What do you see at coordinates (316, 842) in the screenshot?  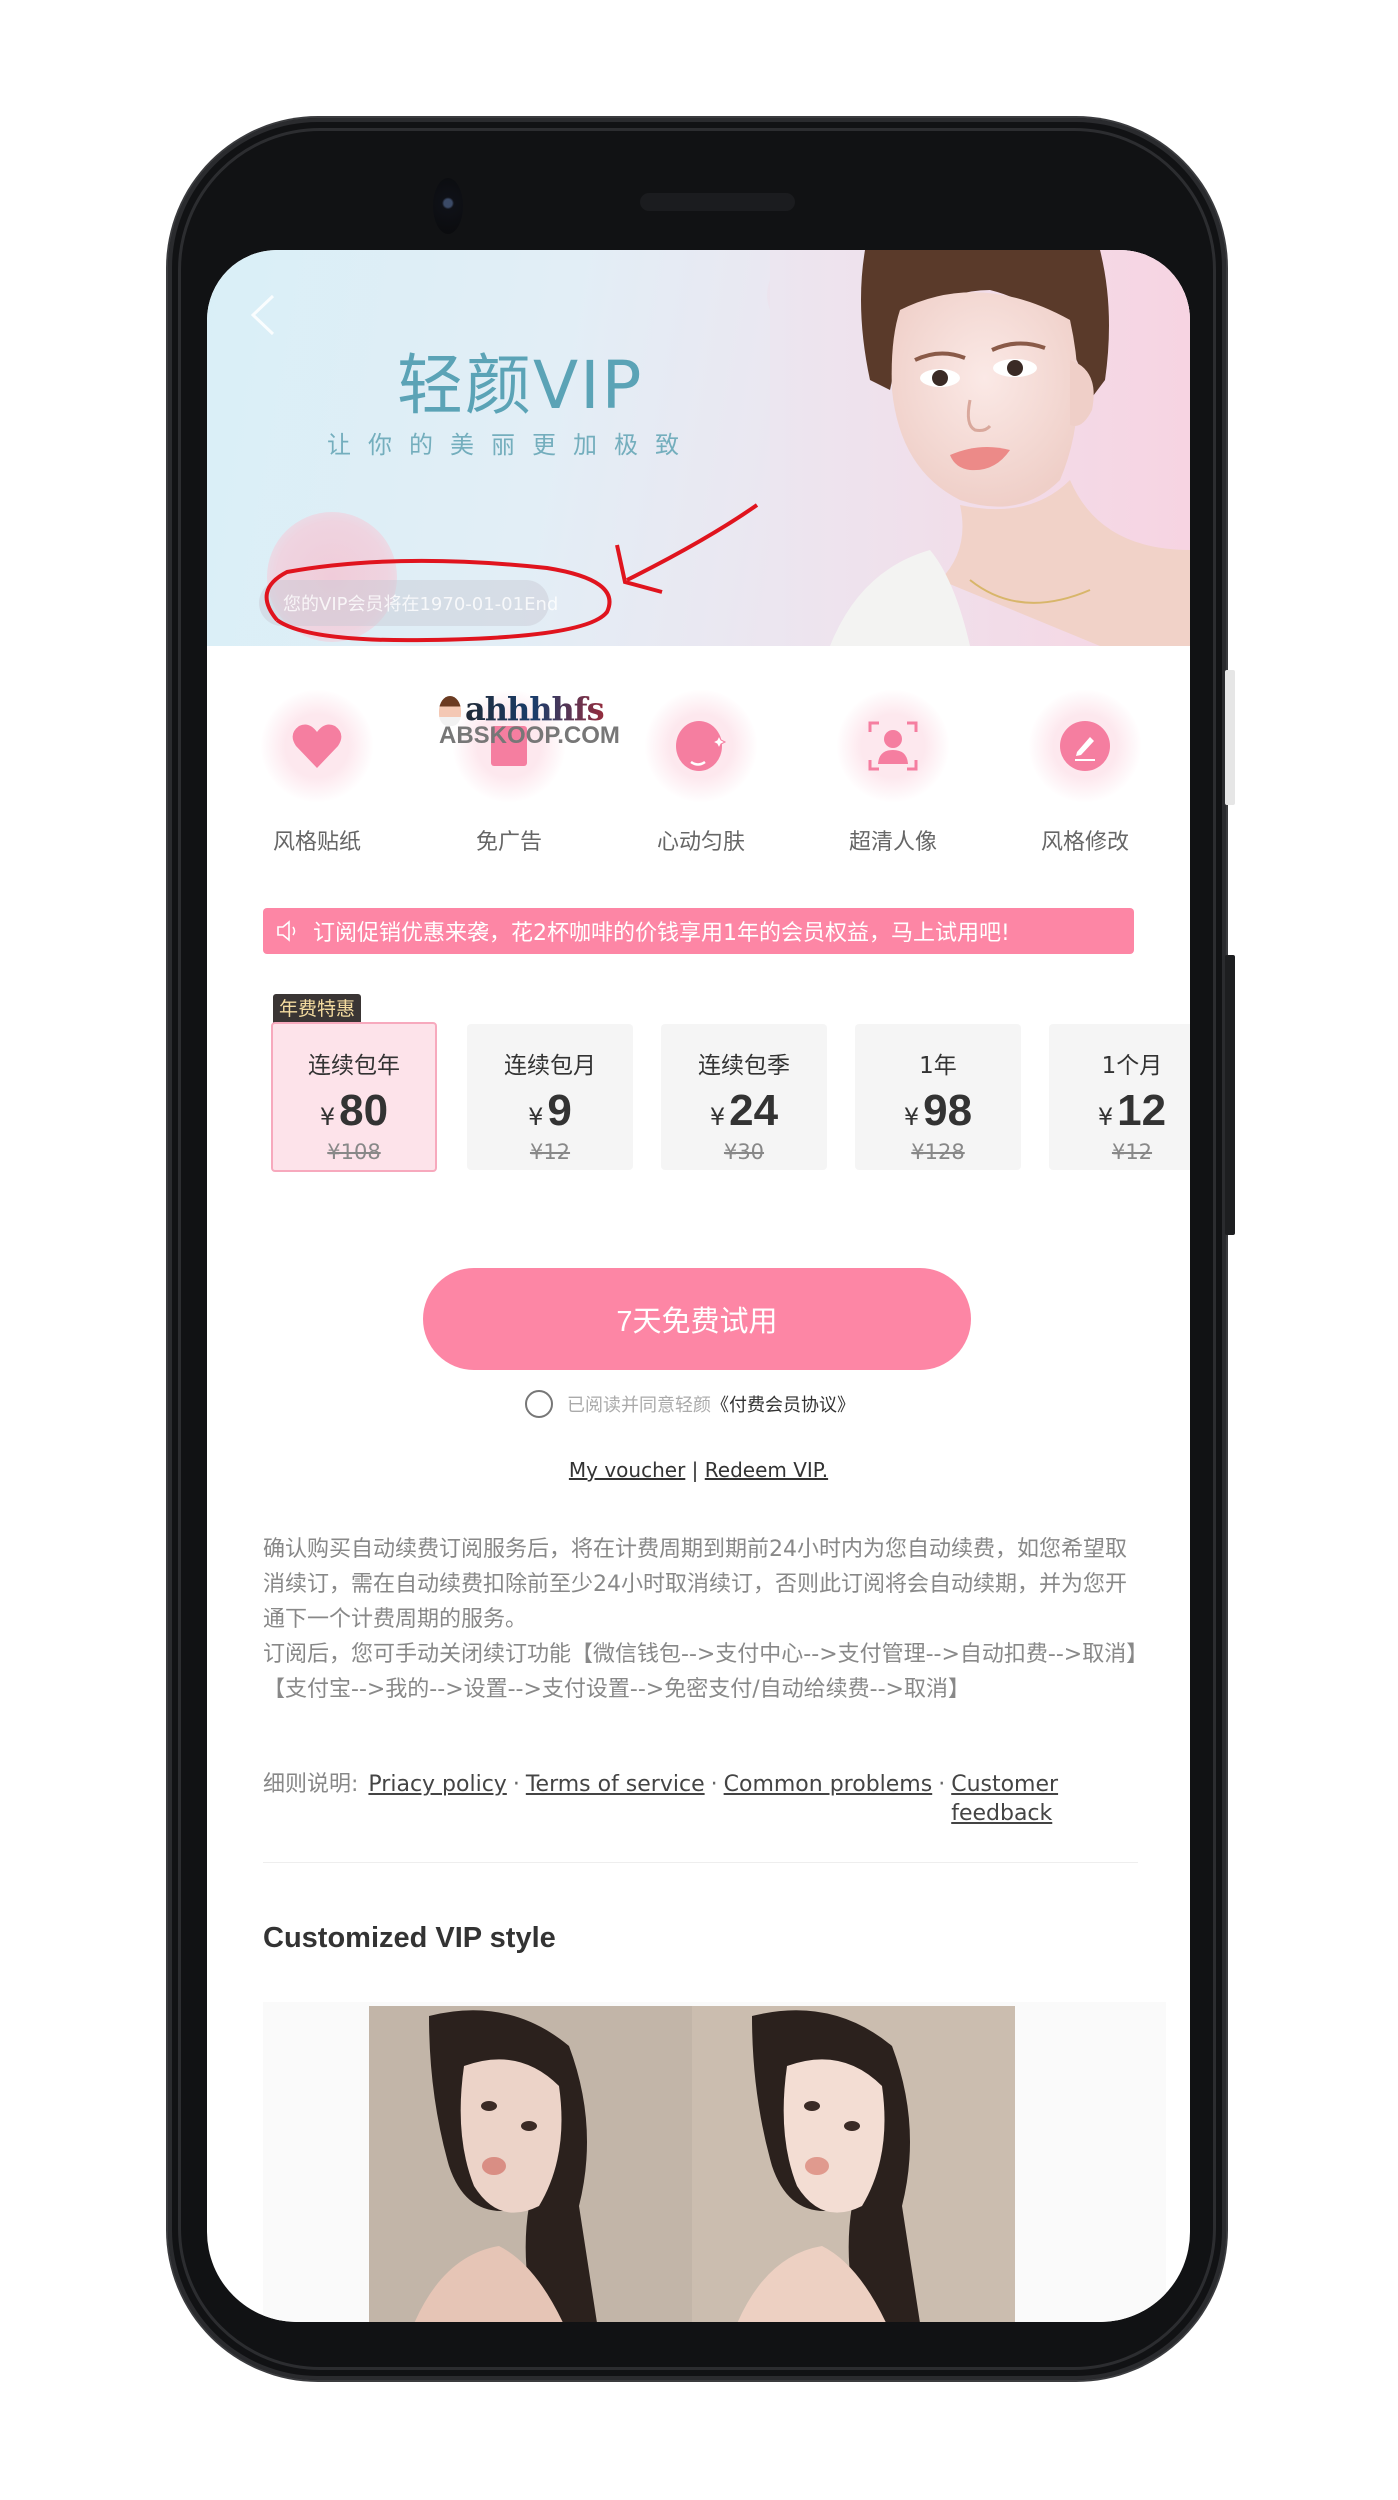 I see `feature-label: 风格贴纸` at bounding box center [316, 842].